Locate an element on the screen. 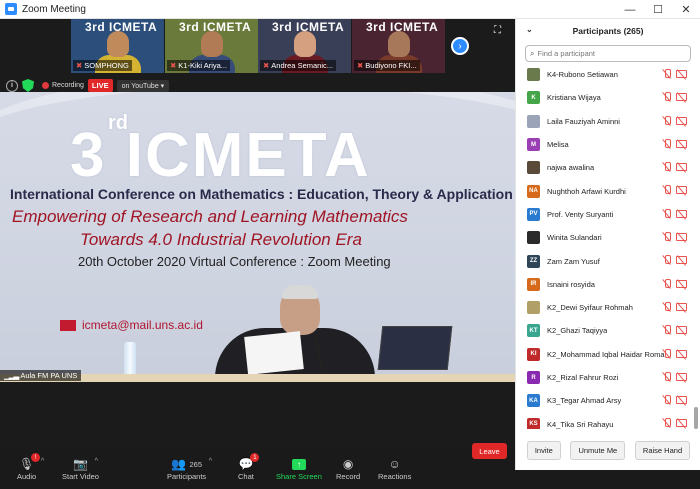 This screenshot has width=700, height=489. participant-row: M Melisa is located at coordinates (608, 144).